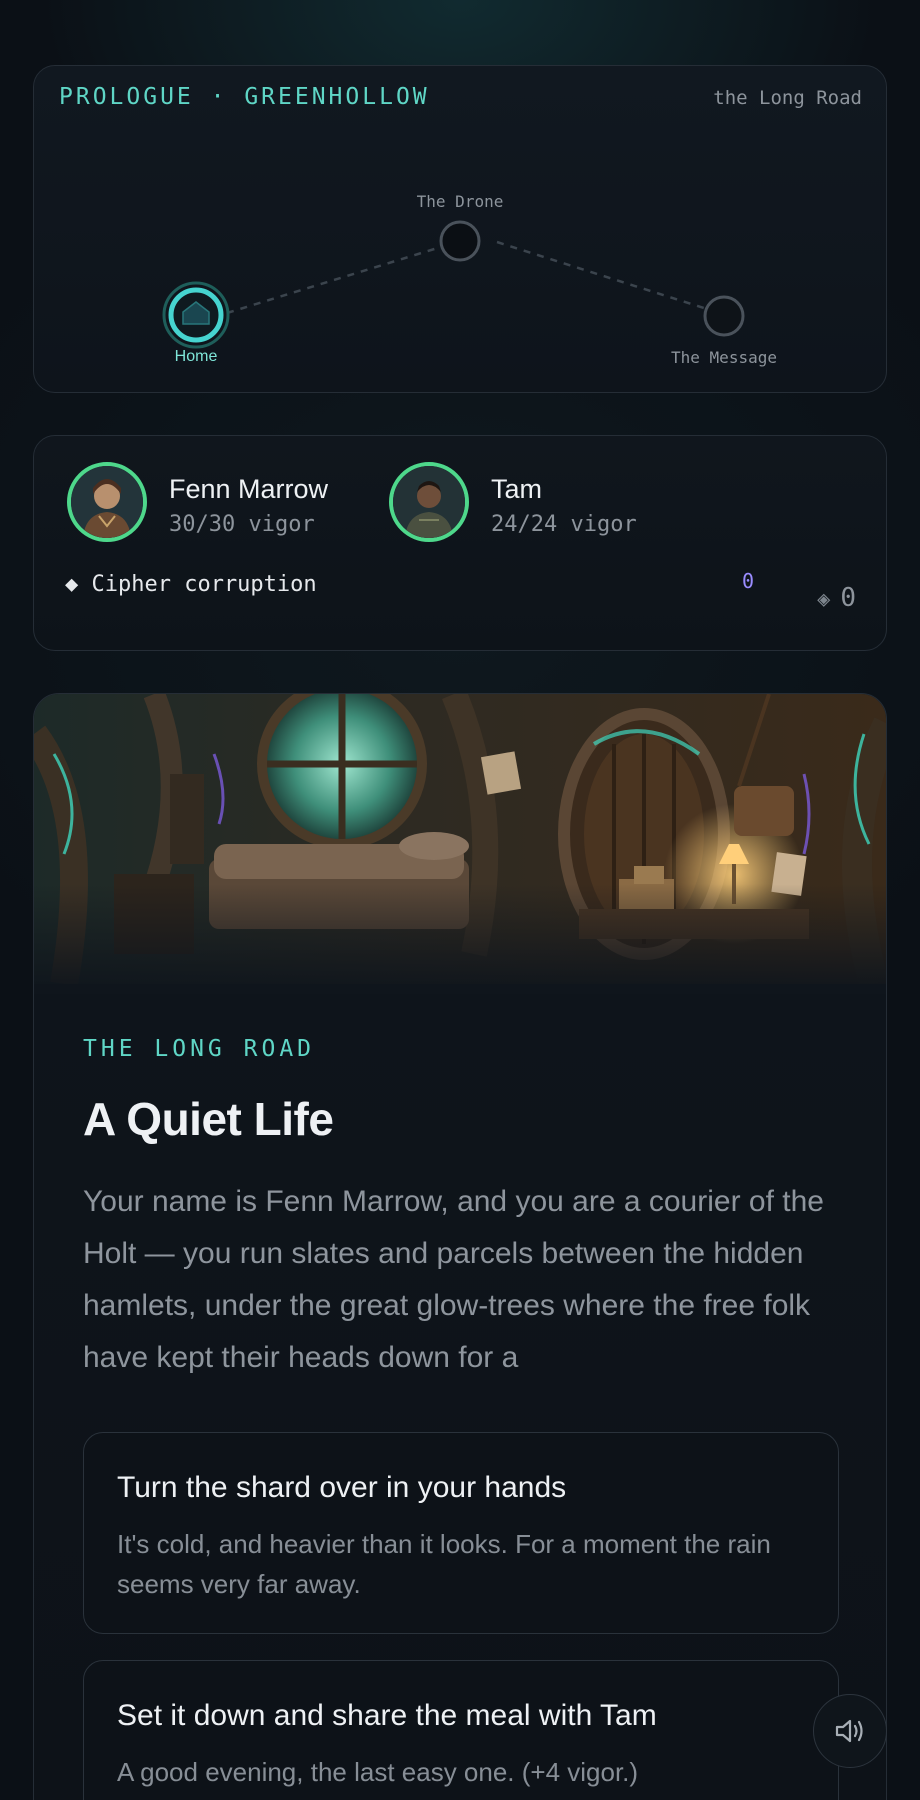 The width and height of the screenshot is (920, 1800). Describe the element at coordinates (603, 276) in the screenshot. I see `path-drone-message` at that location.